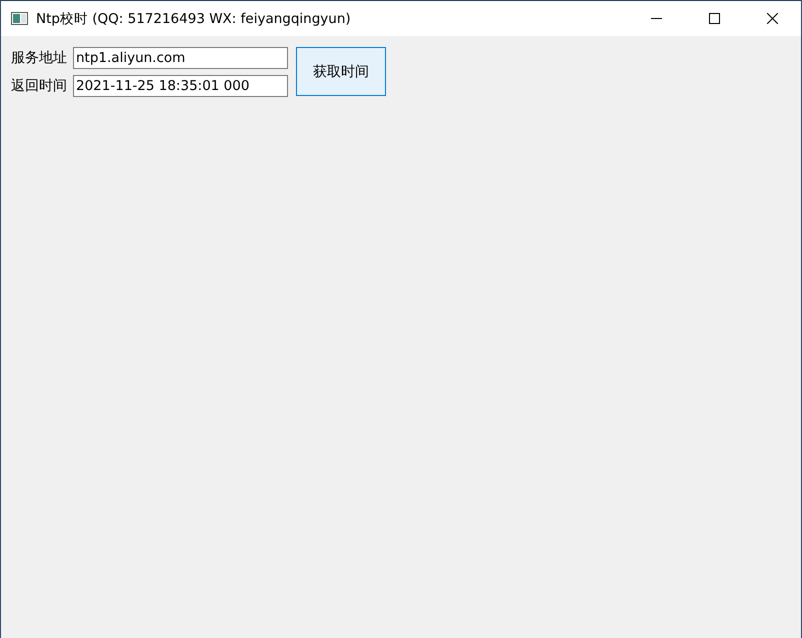 Image resolution: width=802 pixels, height=638 pixels. I want to click on field-label: 返回时间, so click(39, 86).